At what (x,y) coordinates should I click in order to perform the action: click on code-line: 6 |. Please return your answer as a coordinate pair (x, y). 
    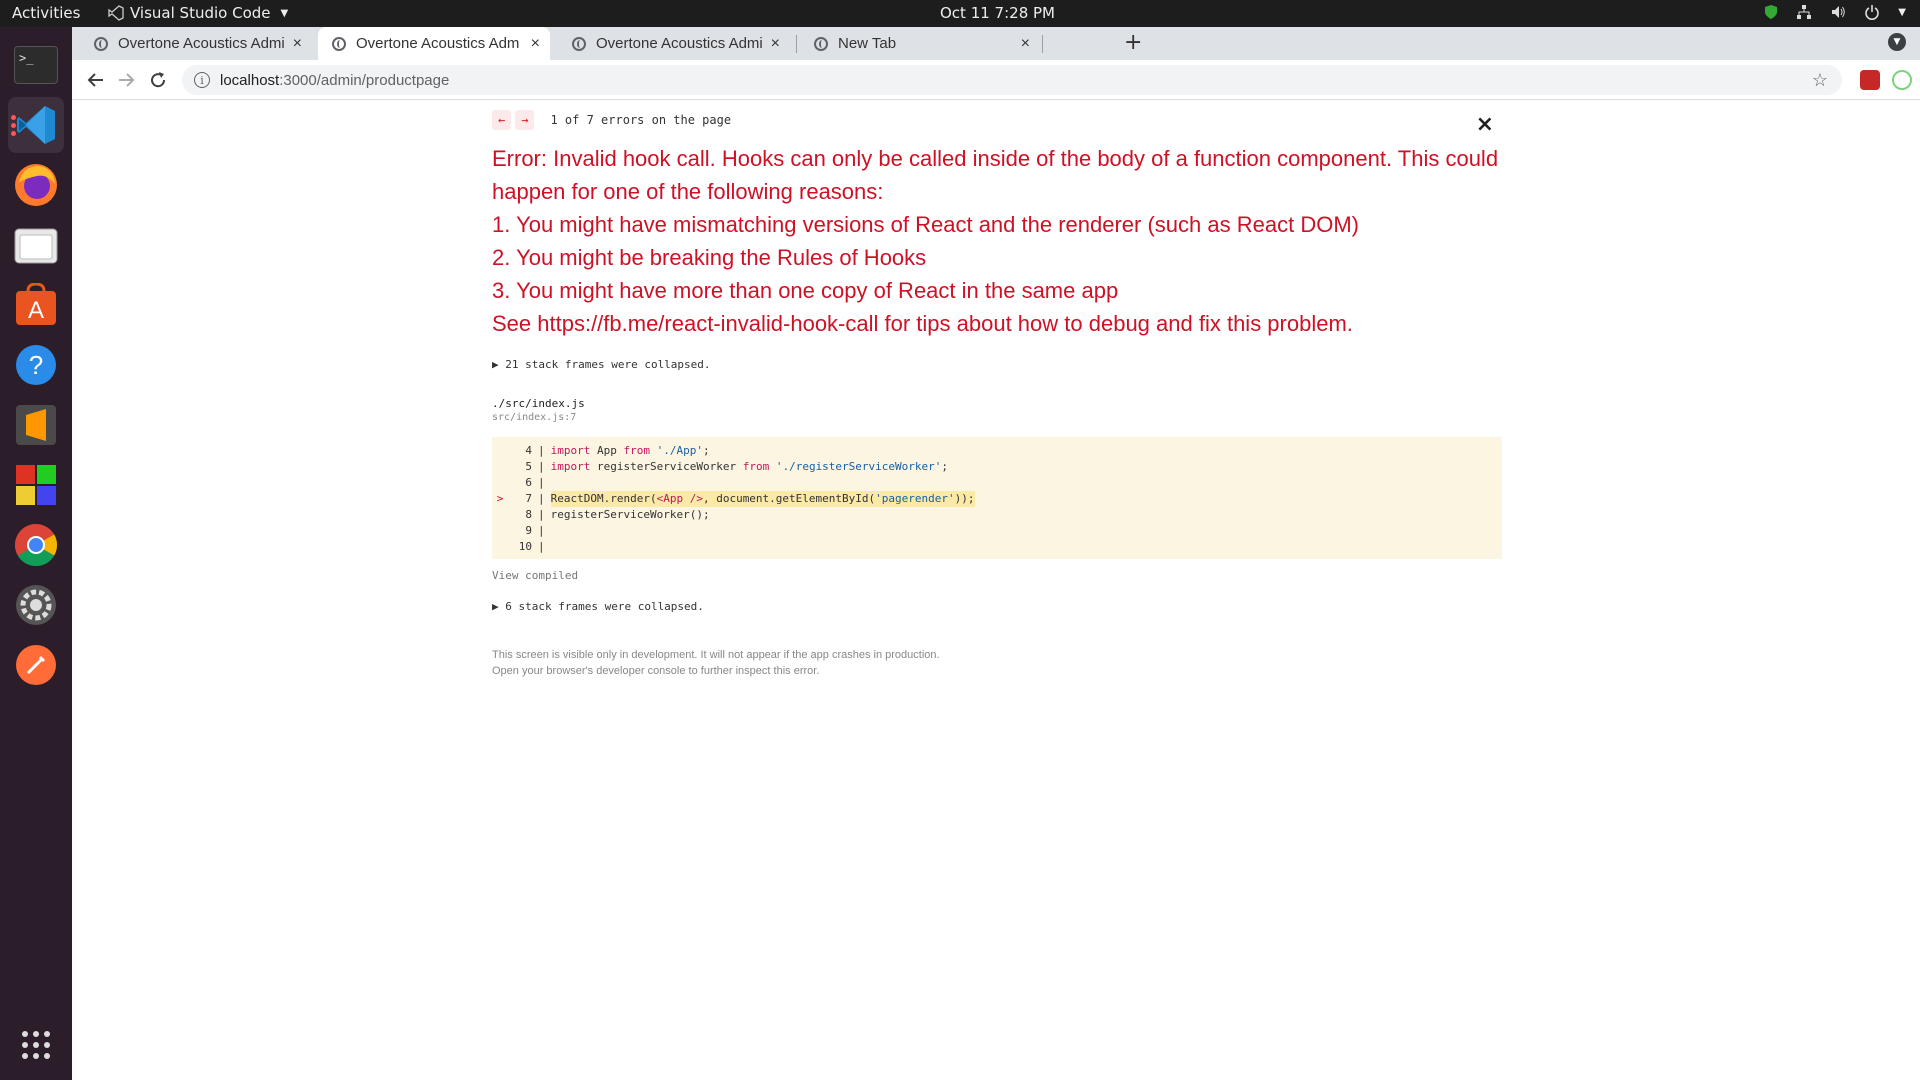
    Looking at the image, I should click on (997, 483).